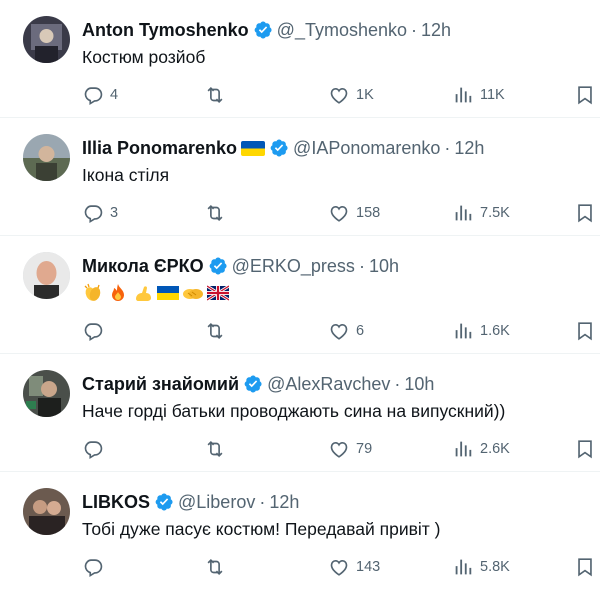 This screenshot has height=595, width=600. Describe the element at coordinates (193, 293) in the screenshot. I see `handshake-icon` at that location.